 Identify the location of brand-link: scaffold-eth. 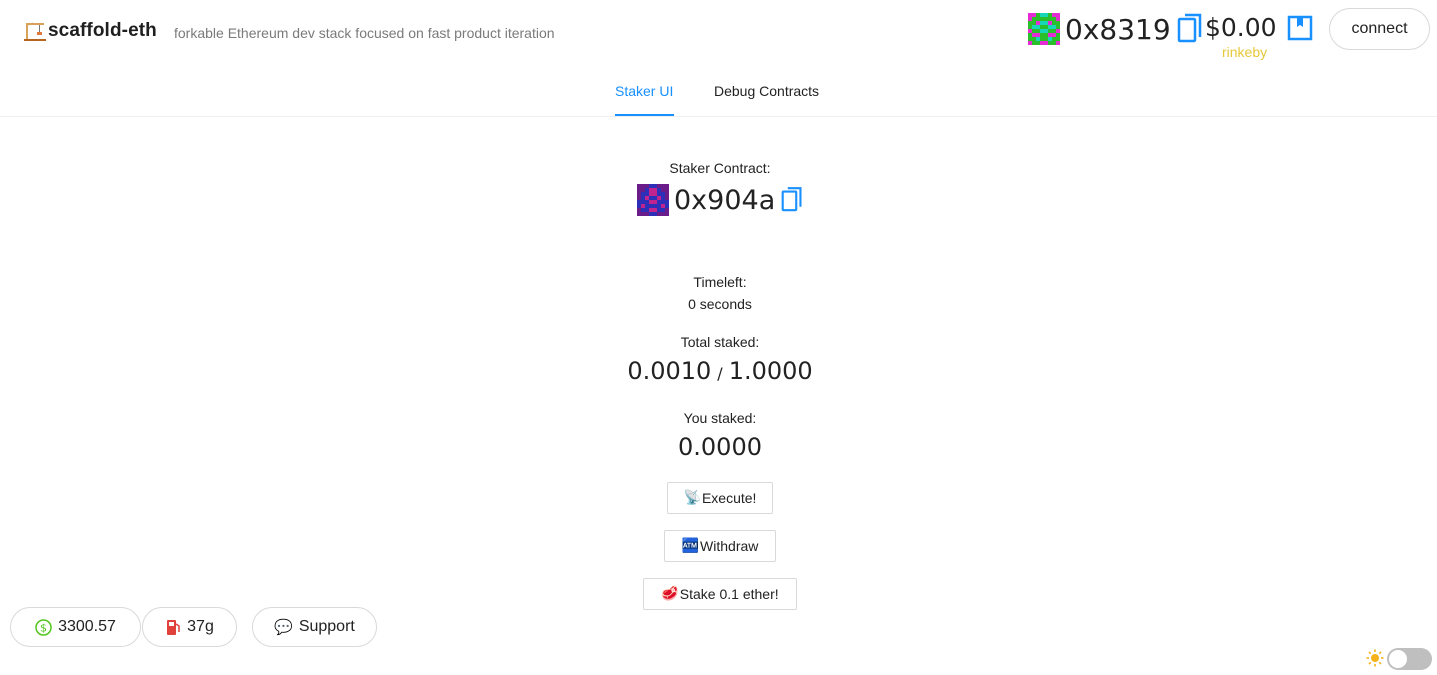
(90, 31).